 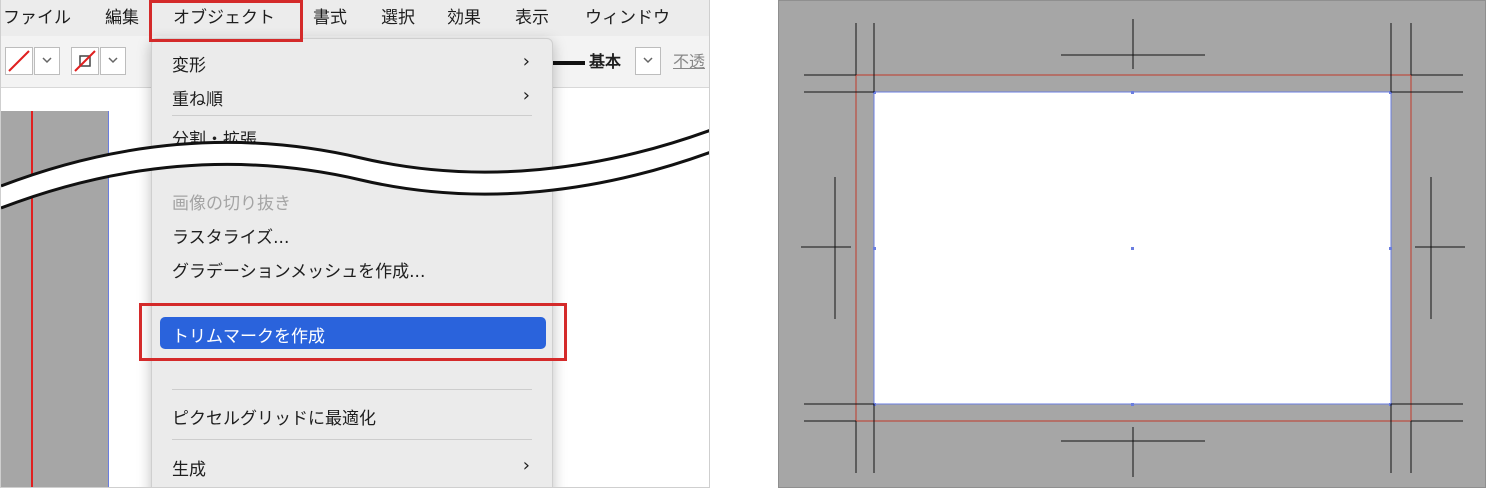 I want to click on menu-select: 選択, so click(x=398, y=18).